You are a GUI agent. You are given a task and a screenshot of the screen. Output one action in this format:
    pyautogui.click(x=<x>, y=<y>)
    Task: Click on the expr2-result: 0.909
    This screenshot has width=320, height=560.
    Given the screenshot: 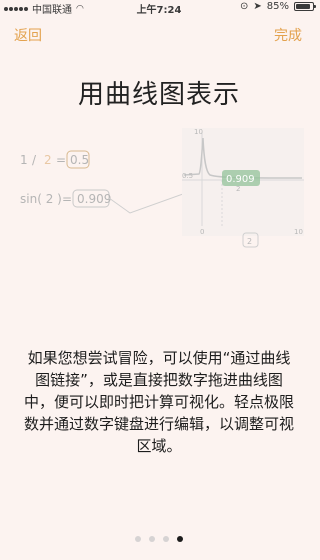 What is the action you would take?
    pyautogui.click(x=94, y=199)
    